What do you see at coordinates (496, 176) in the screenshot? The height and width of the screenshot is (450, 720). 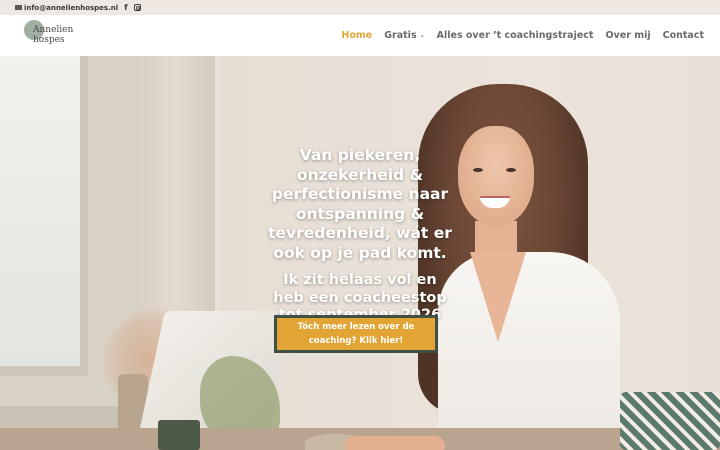 I see `woman-face` at bounding box center [496, 176].